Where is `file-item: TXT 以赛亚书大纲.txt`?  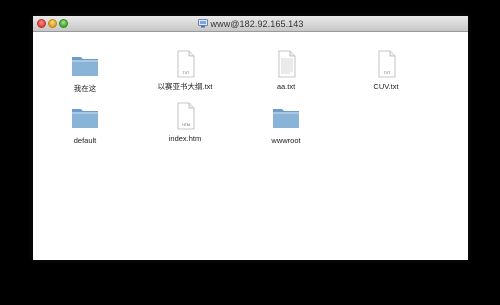
file-item: TXT 以赛亚书大纲.txt is located at coordinates (185, 70).